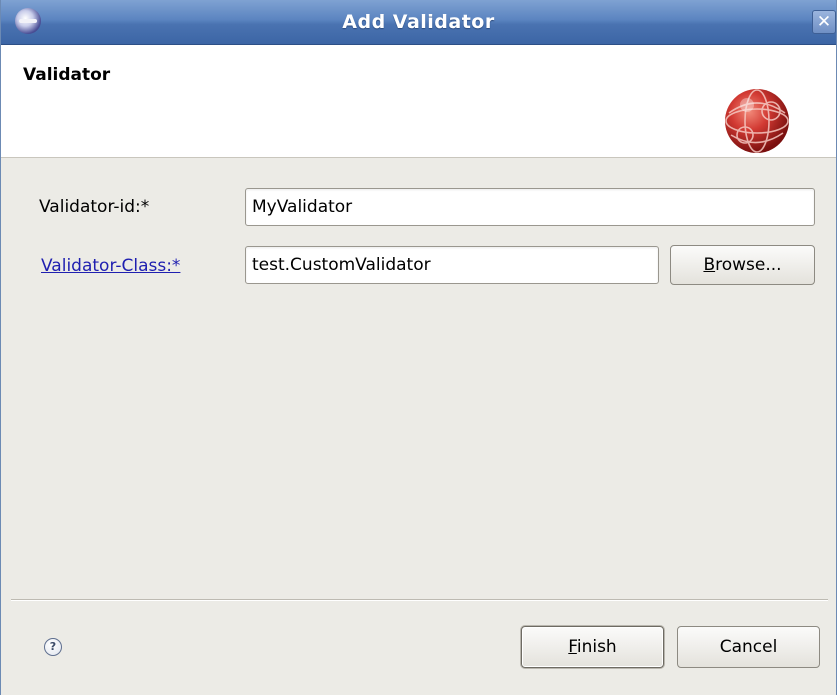 Image resolution: width=837 pixels, height=695 pixels. What do you see at coordinates (67, 75) in the screenshot?
I see `page-title: Validator` at bounding box center [67, 75].